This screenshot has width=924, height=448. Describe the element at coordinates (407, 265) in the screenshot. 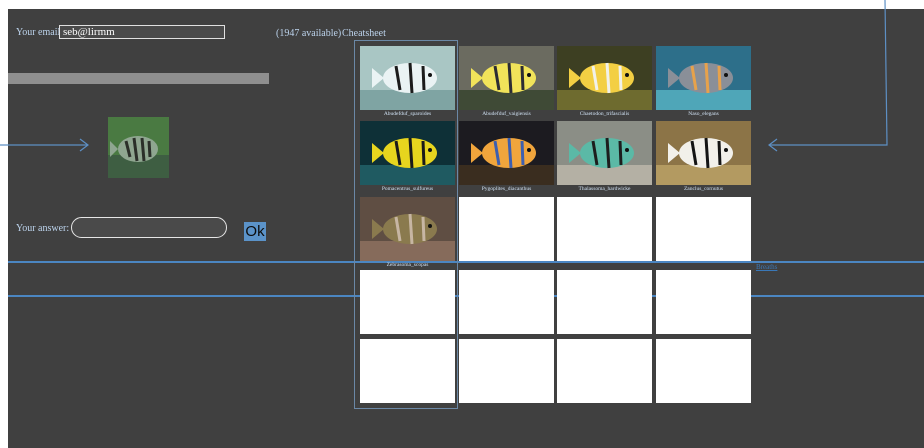

I see `fish-caption: Zebrasoma_scopas` at that location.